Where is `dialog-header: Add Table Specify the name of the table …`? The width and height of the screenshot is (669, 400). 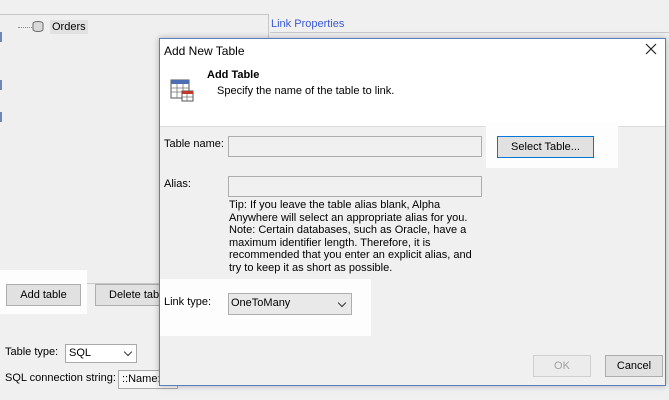 dialog-header: Add Table Specify the name of the table … is located at coordinates (412, 94).